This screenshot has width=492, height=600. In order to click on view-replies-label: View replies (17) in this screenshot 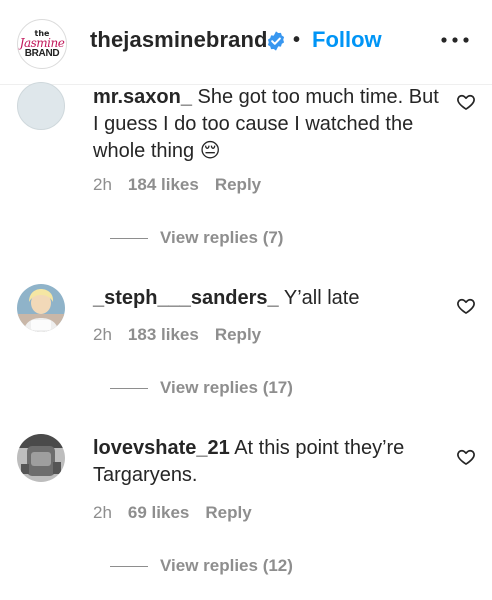, I will do `click(226, 387)`.